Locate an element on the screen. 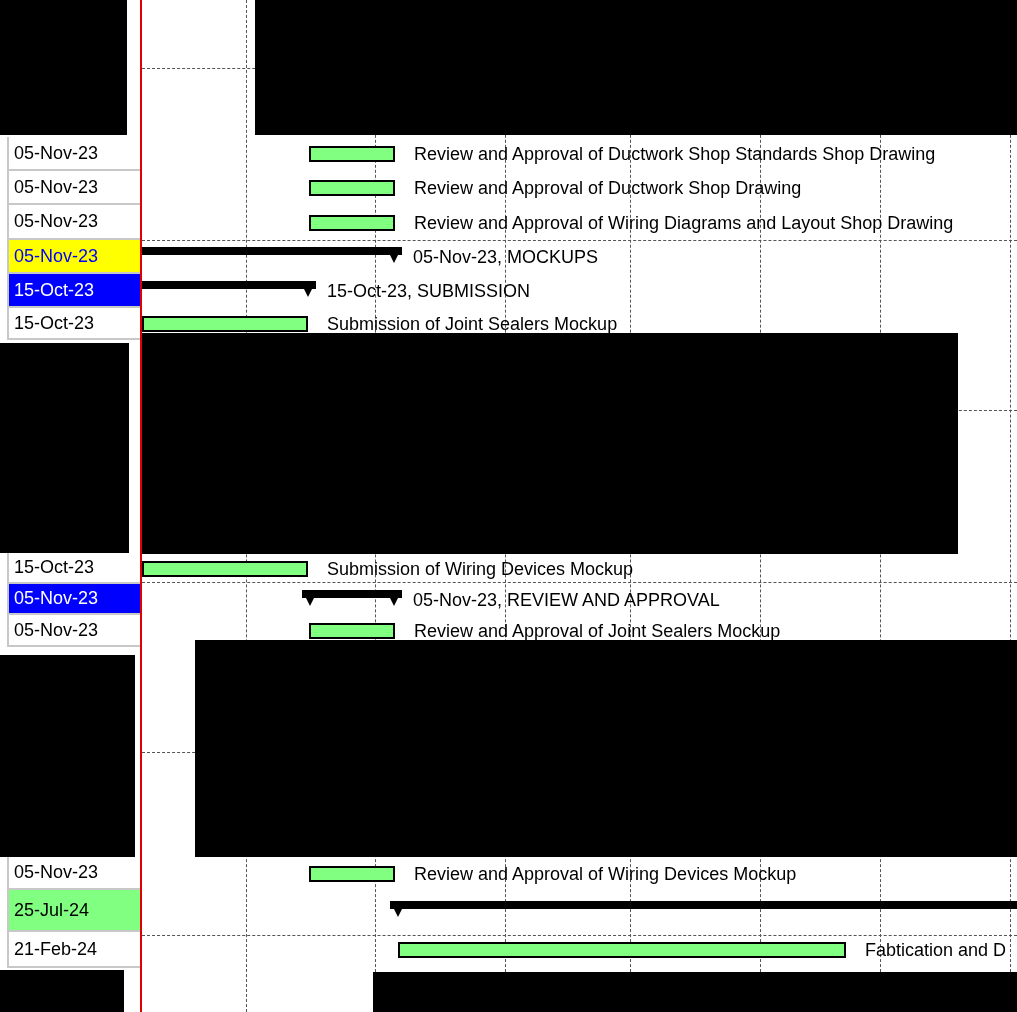 The image size is (1017, 1012). task-label: Review and Approval of Ductwork Shop Drawing is located at coordinates (608, 188).